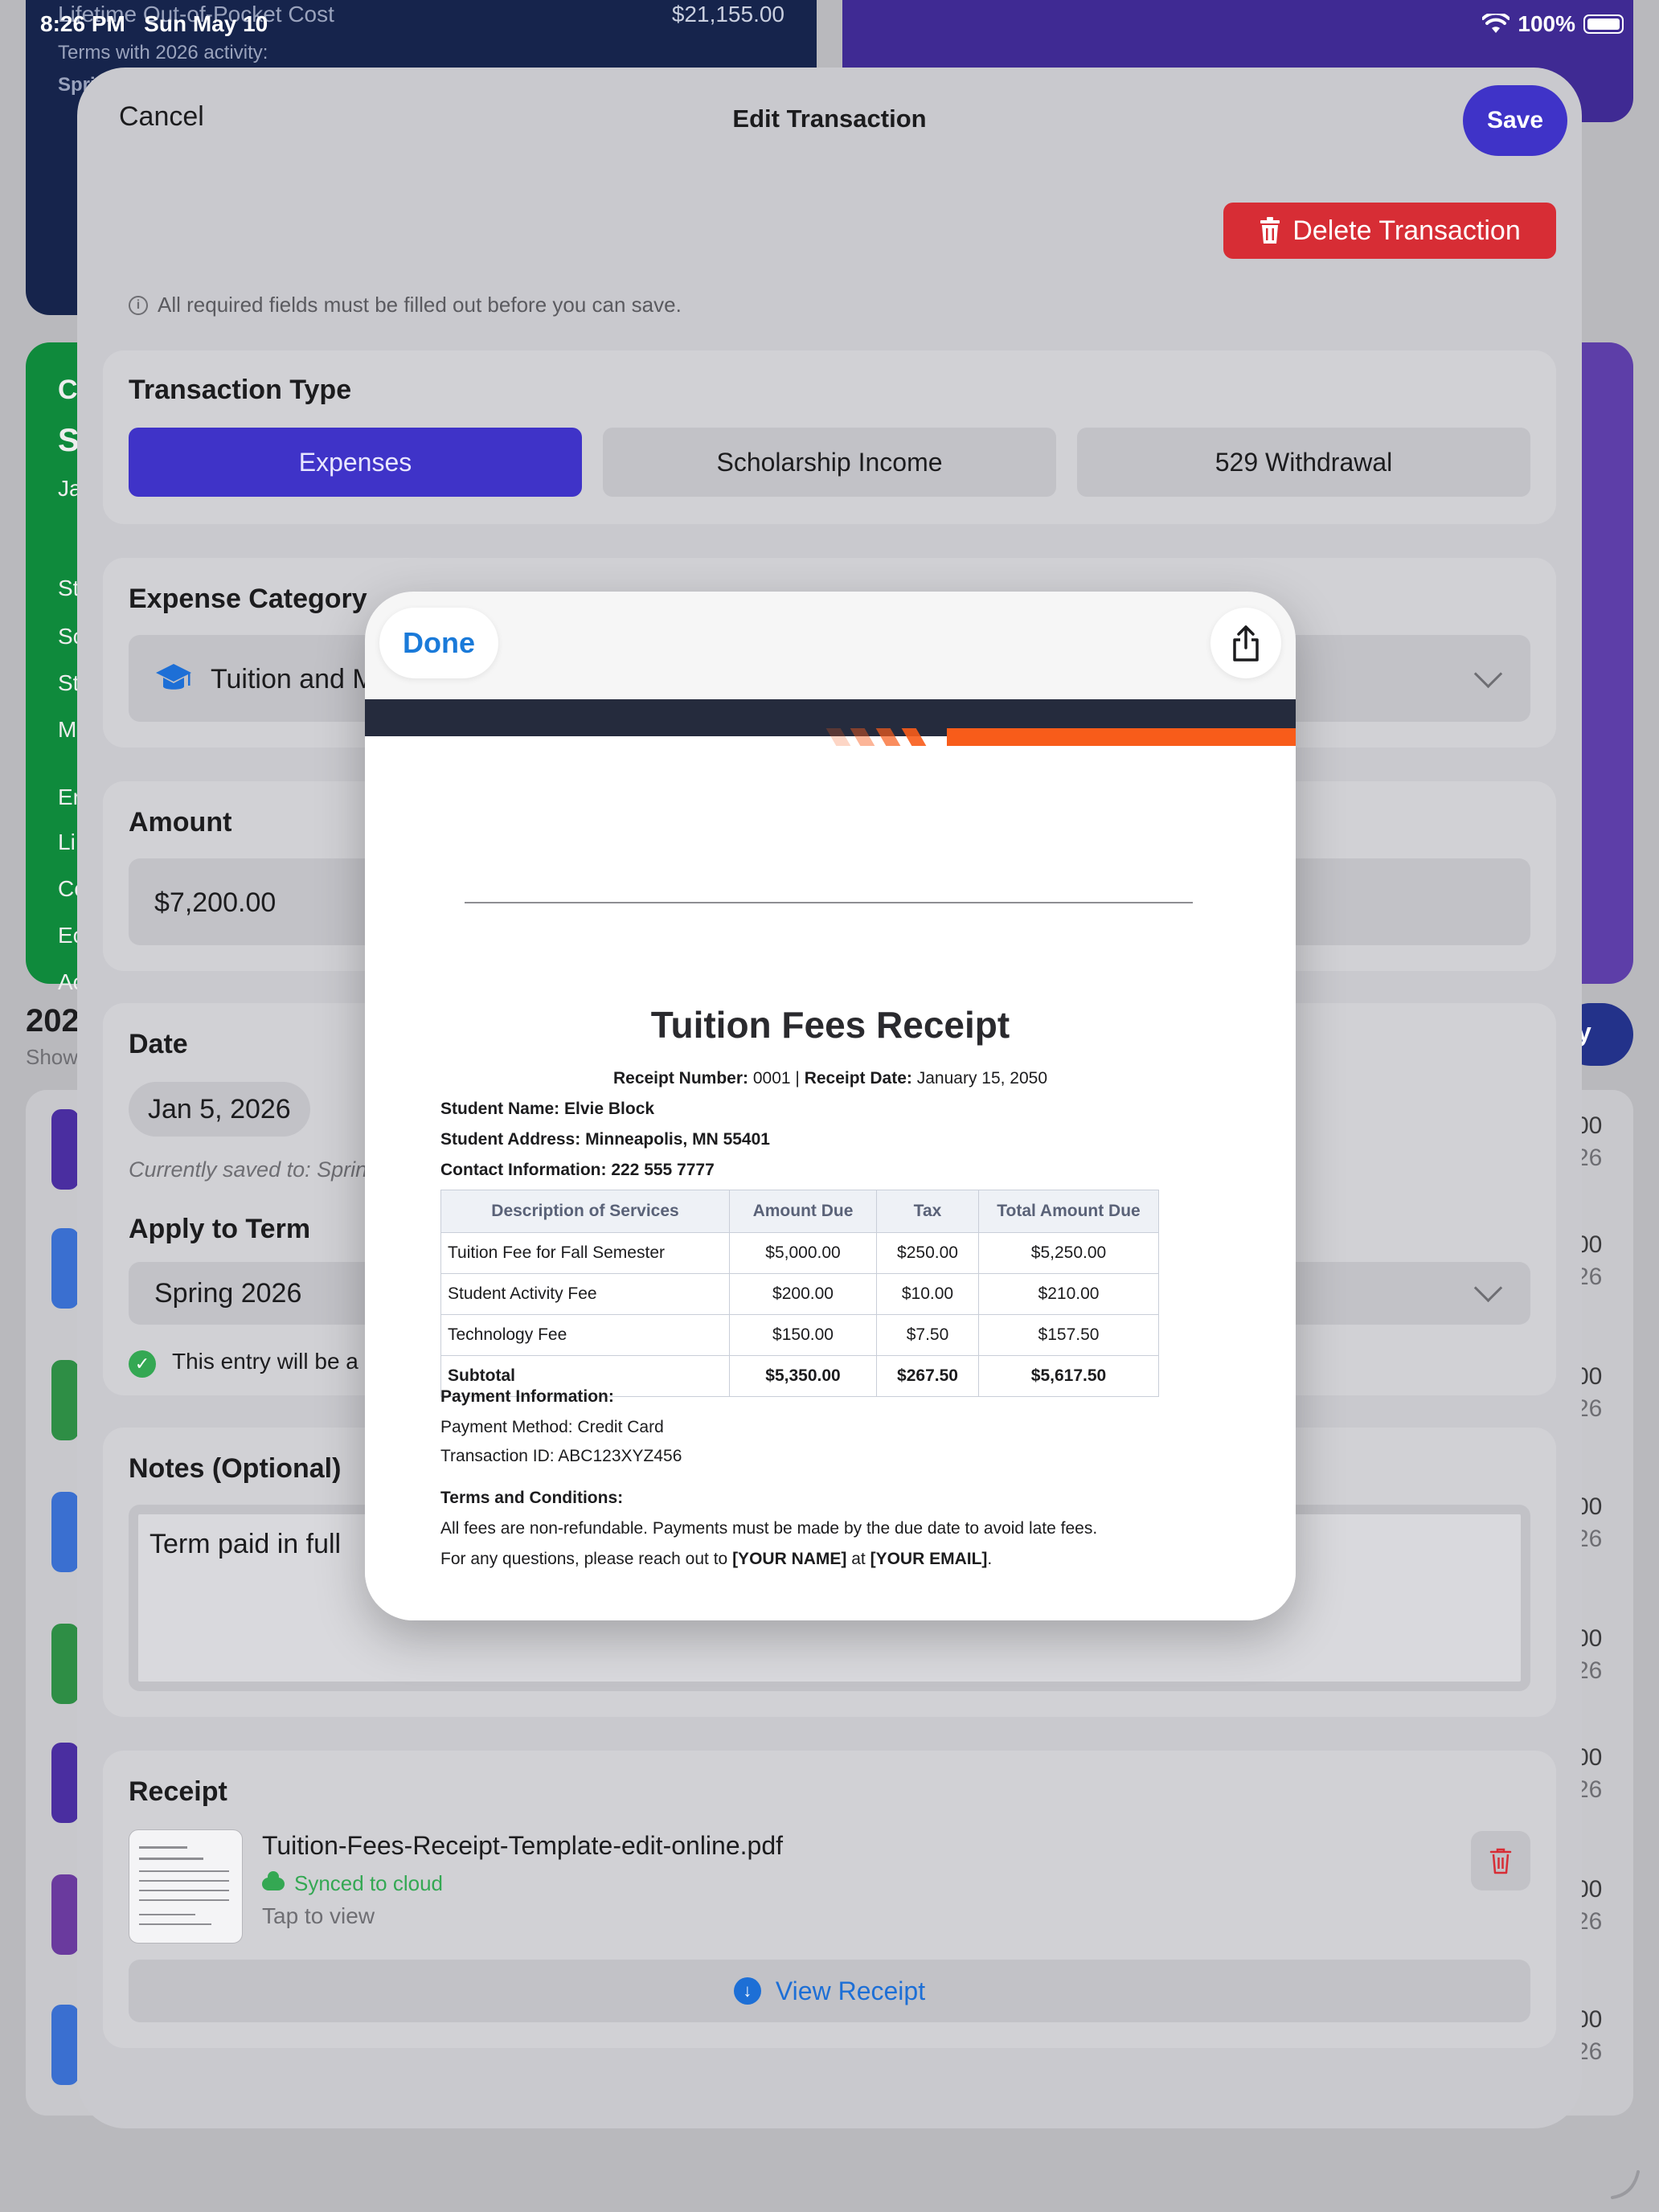 The height and width of the screenshot is (2212, 1659). I want to click on delete-transaction-button: Delete Transaction, so click(1389, 231).